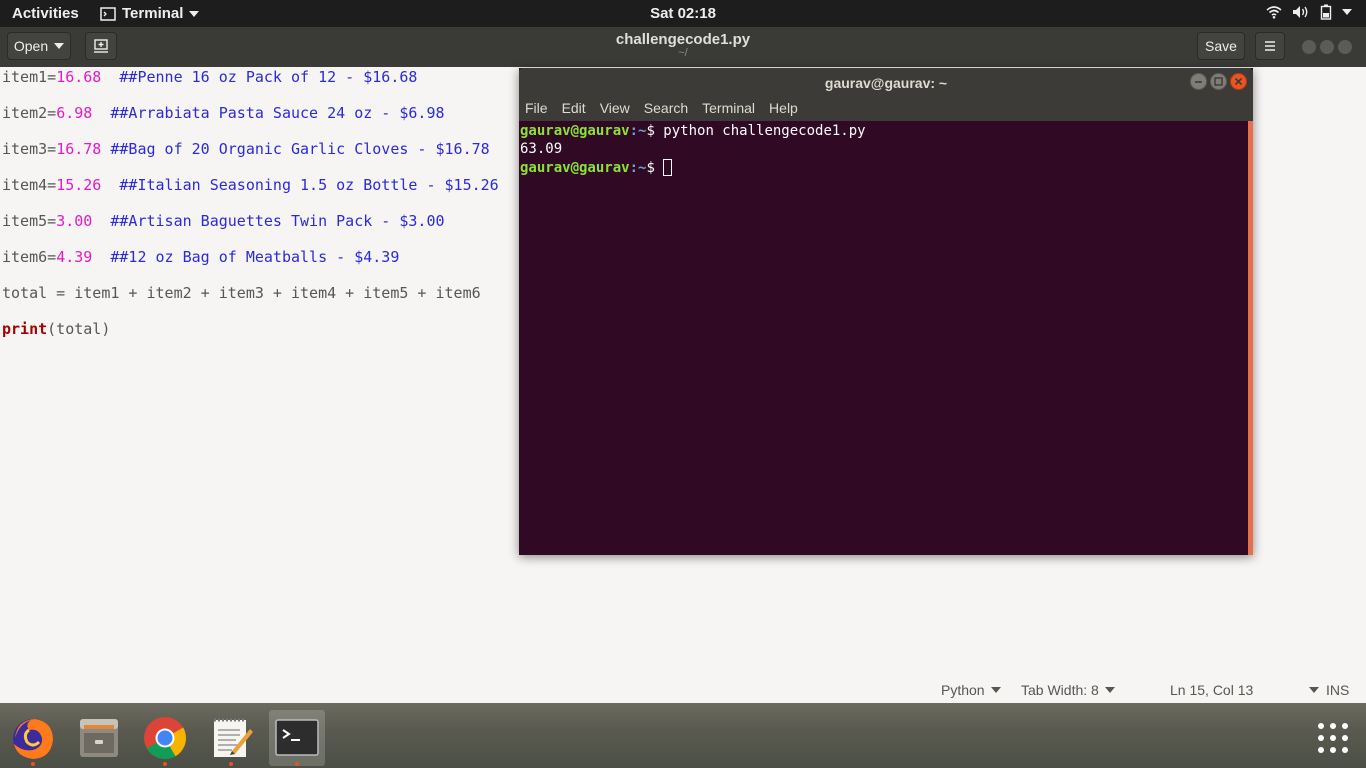 Image resolution: width=1366 pixels, height=768 pixels. I want to click on show-applications-button, so click(1333, 738).